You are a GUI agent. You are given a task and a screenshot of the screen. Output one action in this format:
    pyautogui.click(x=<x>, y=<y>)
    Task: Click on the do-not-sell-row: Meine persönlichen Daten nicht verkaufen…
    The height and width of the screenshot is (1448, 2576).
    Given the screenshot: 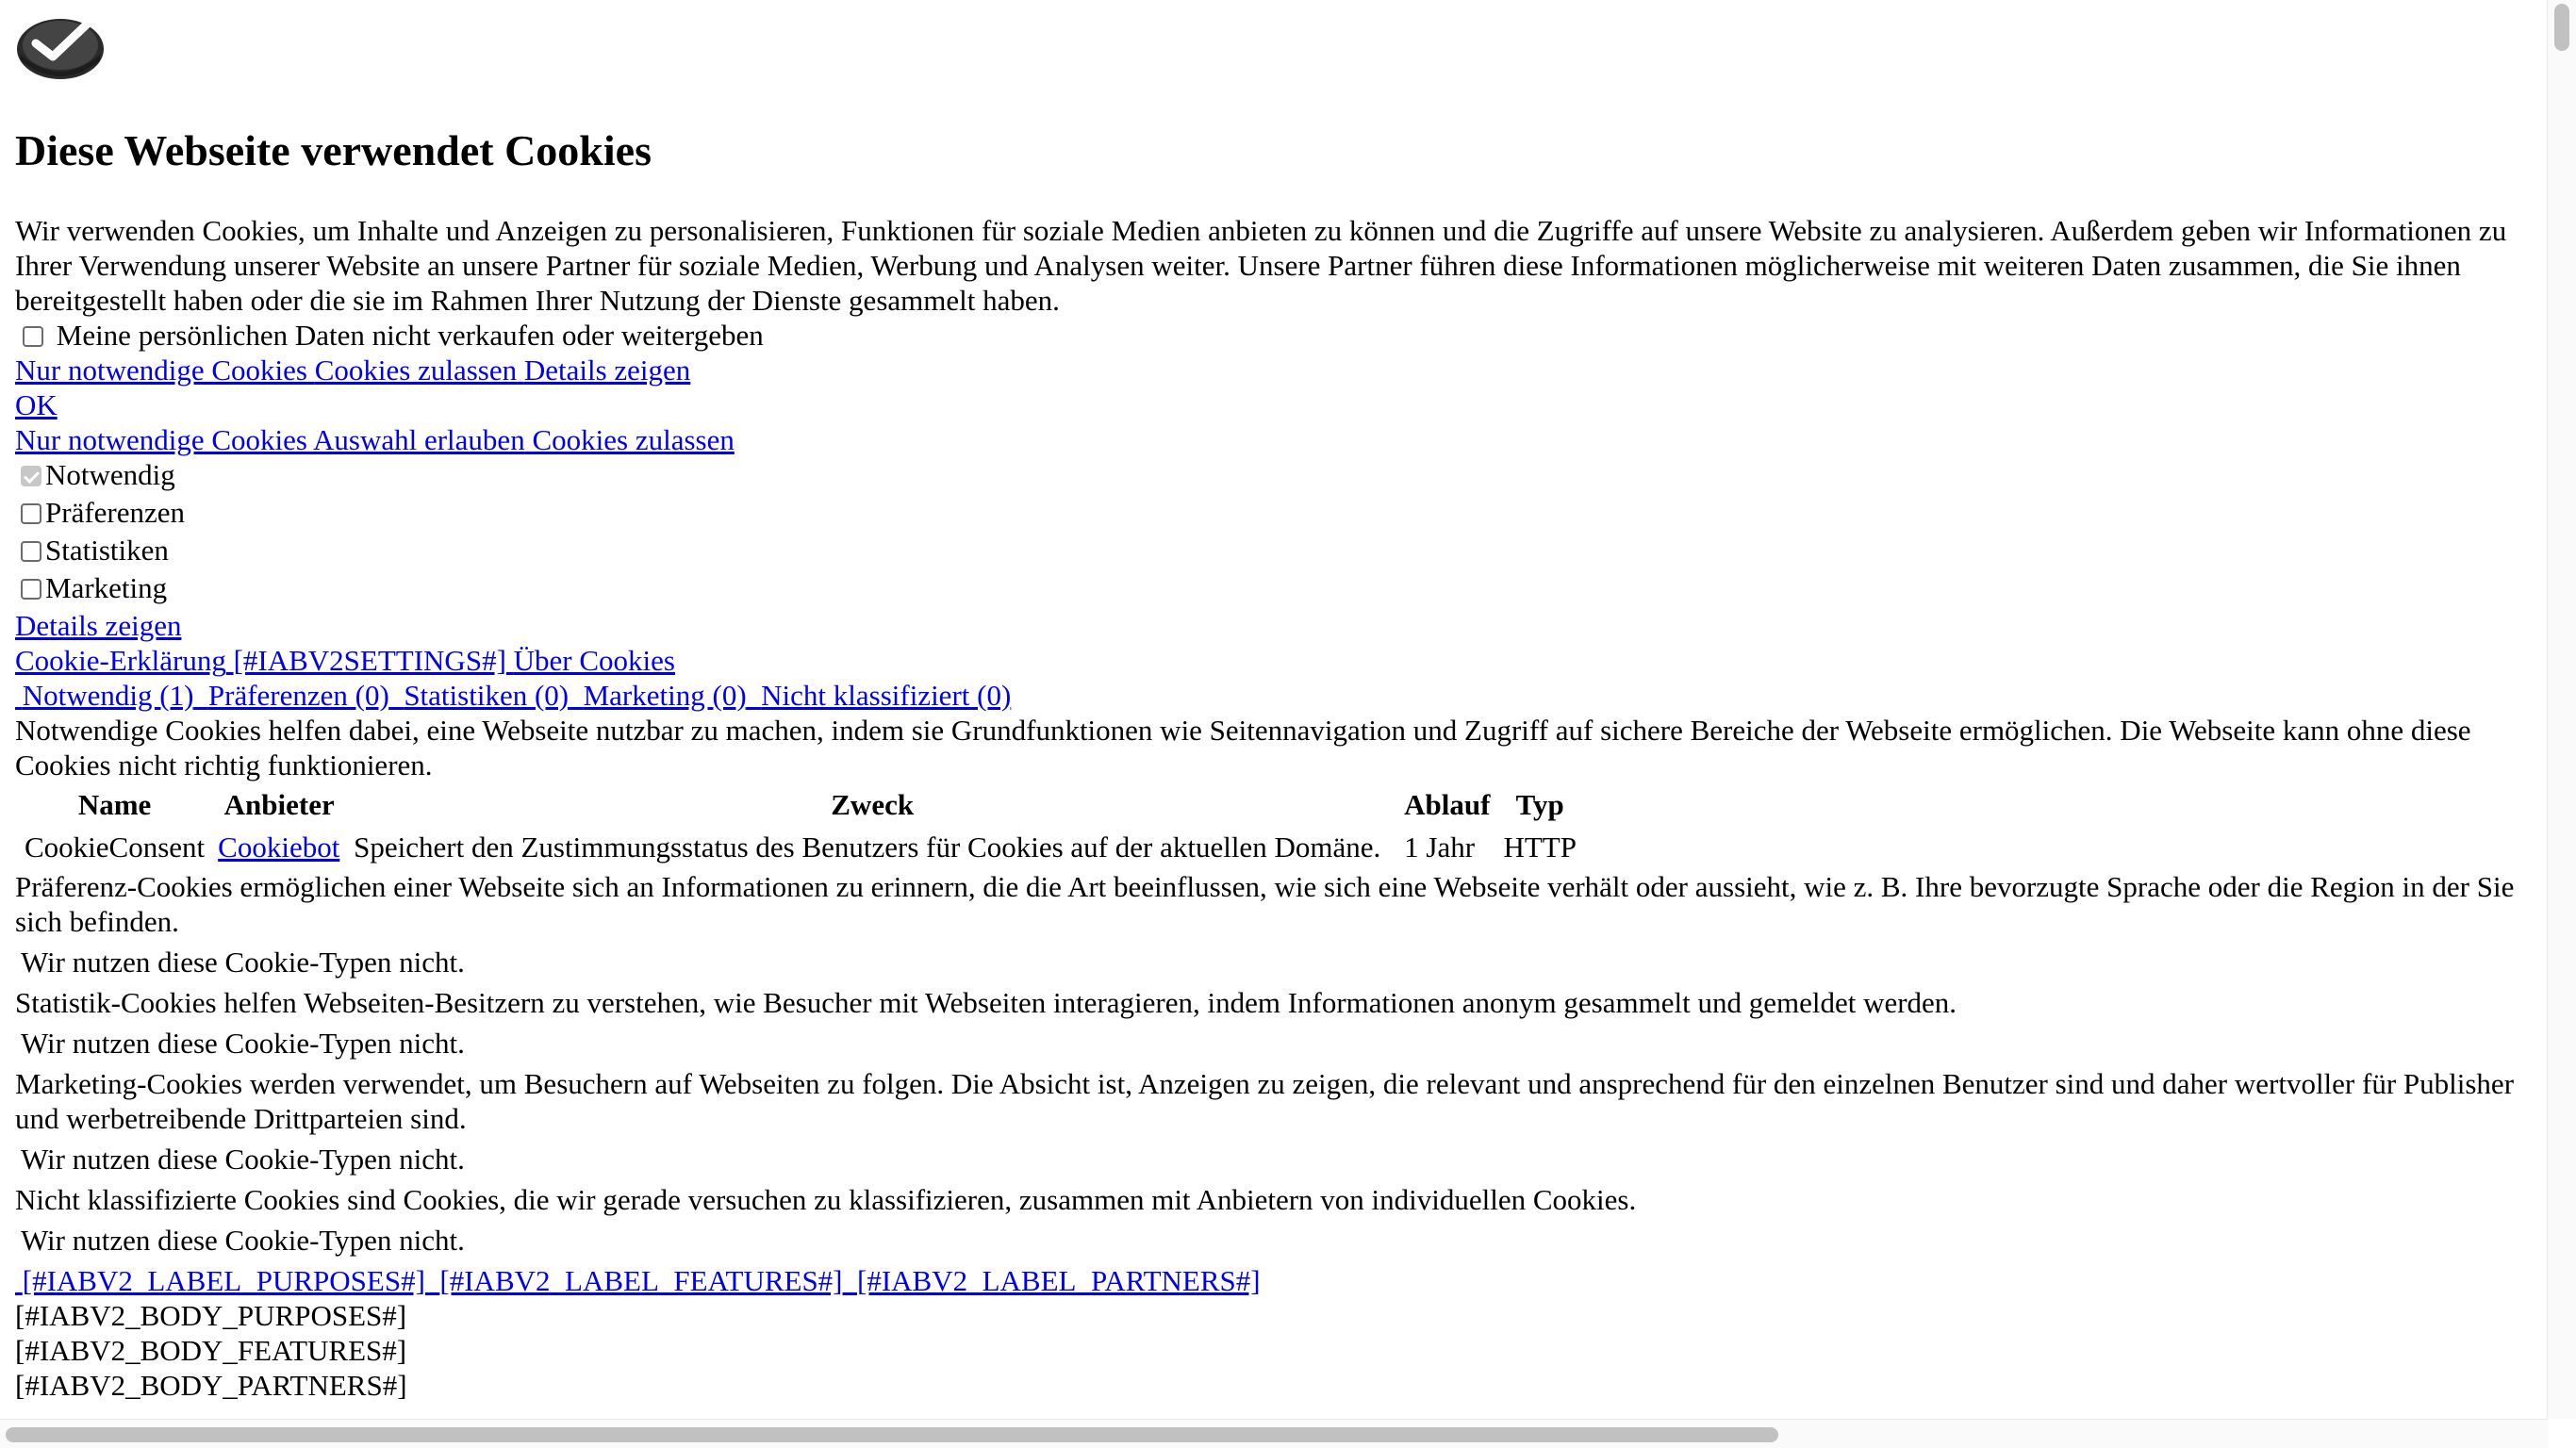 What is the action you would take?
    pyautogui.click(x=1269, y=335)
    